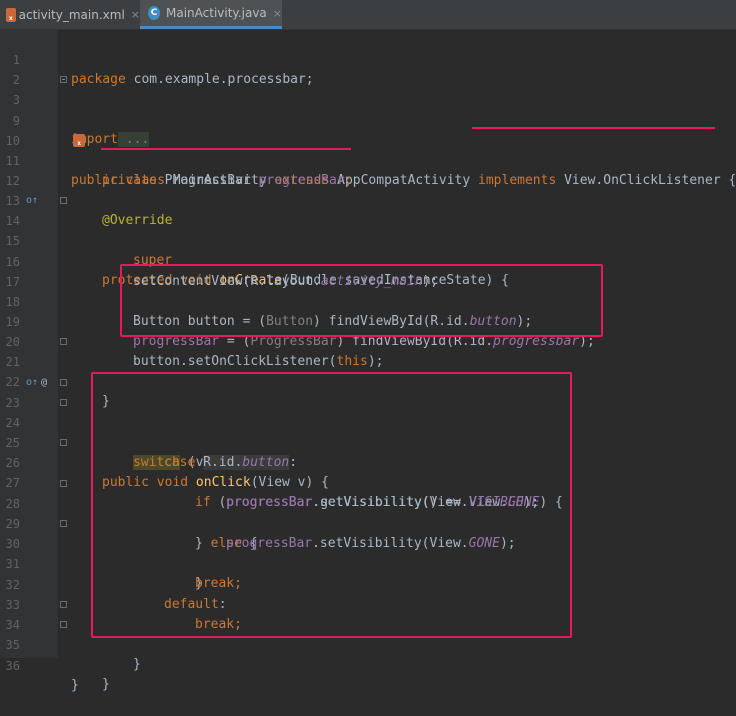  What do you see at coordinates (11, 14) in the screenshot?
I see `xml-file-icon: x` at bounding box center [11, 14].